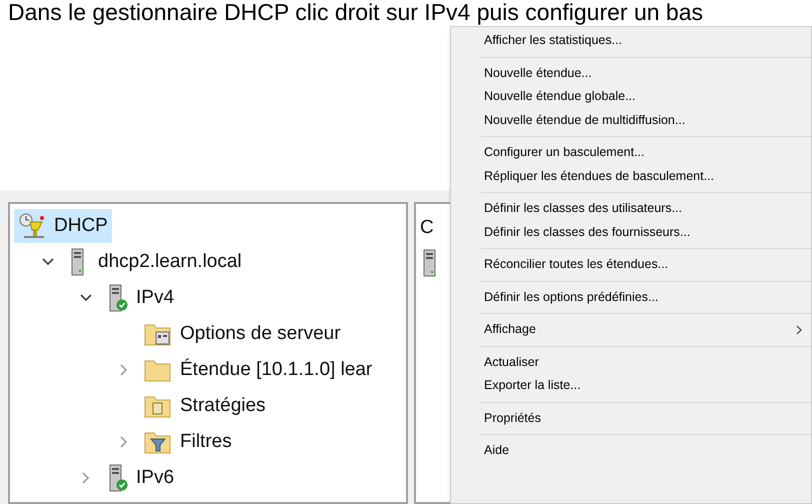  What do you see at coordinates (355, 12) in the screenshot?
I see `caption: Dans le gestionnaire DHCP clic droit sur IPv4 puis configurer un bas` at bounding box center [355, 12].